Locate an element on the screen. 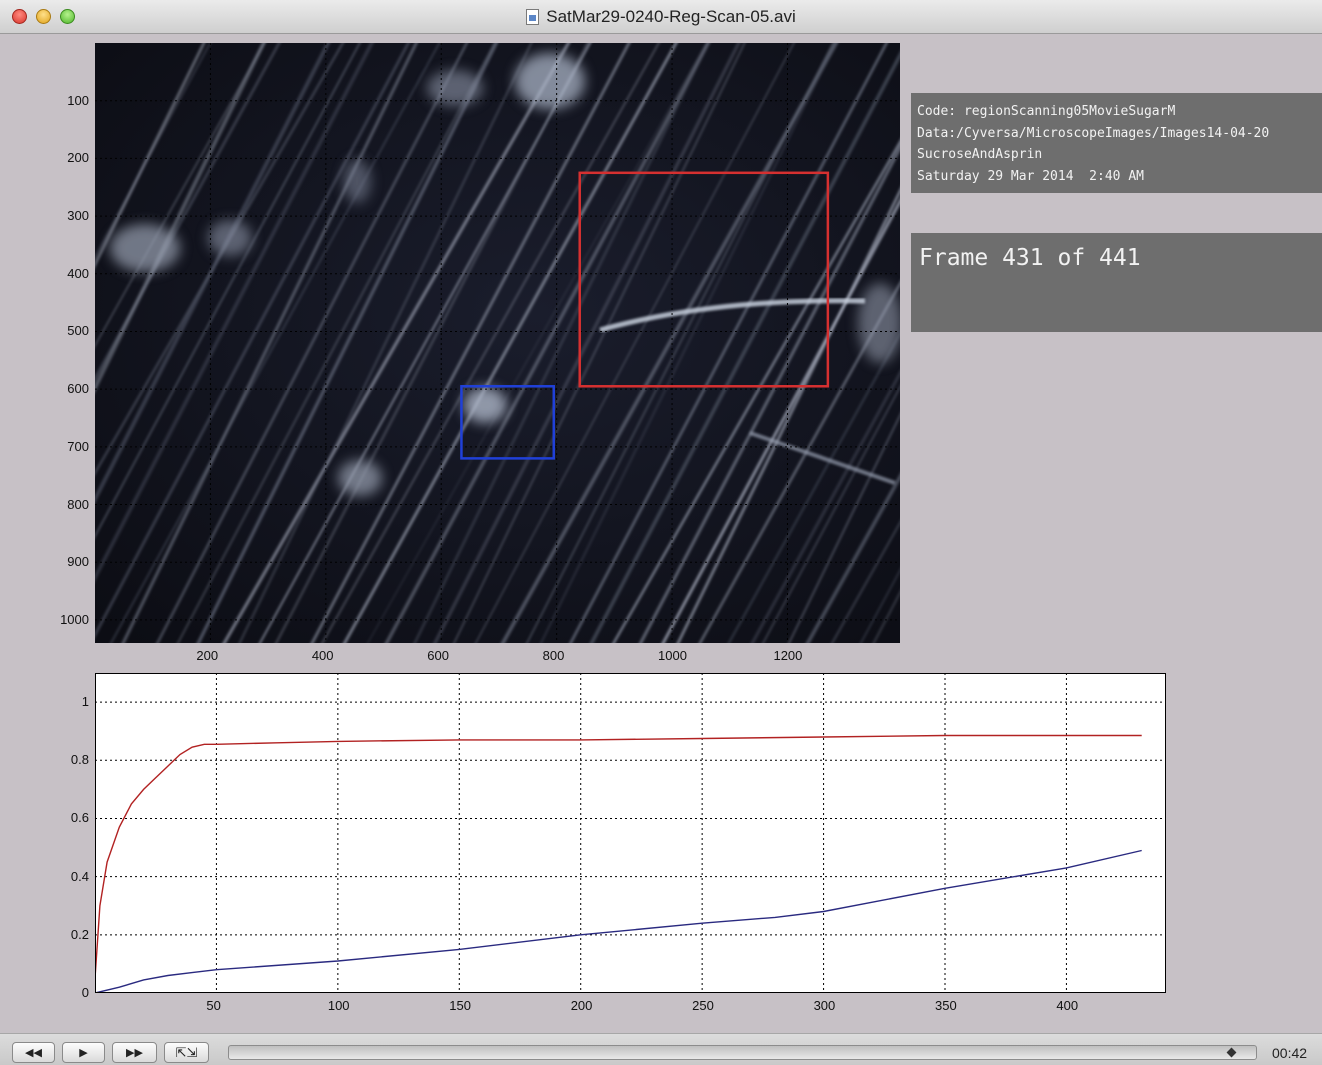 This screenshot has height=1065, width=1322. play-button: ▶ is located at coordinates (83, 1052).